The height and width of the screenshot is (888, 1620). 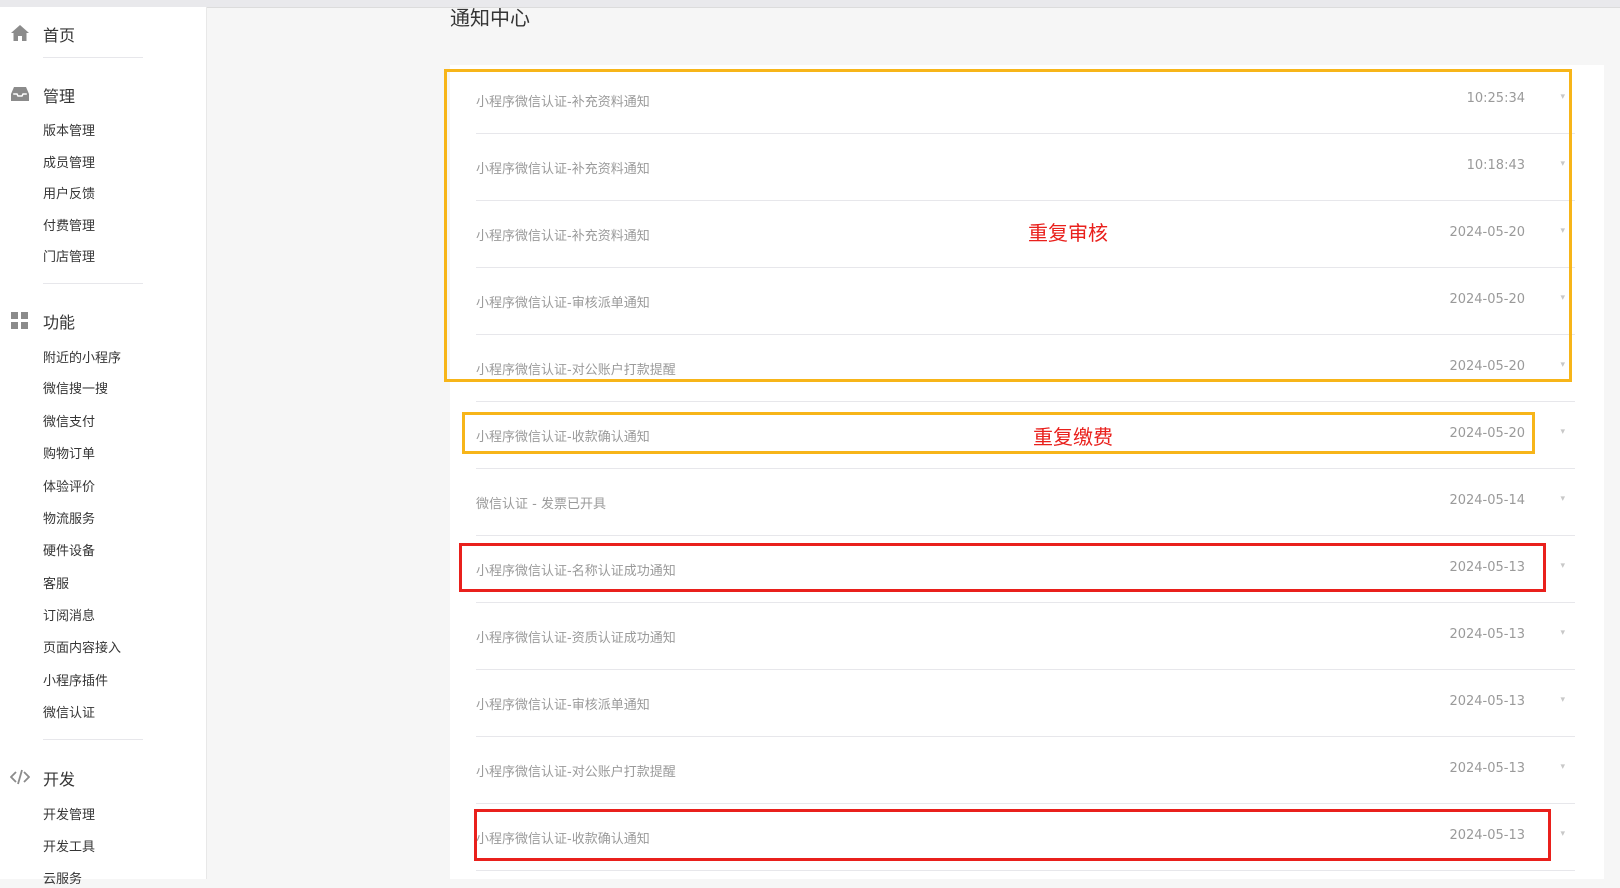 What do you see at coordinates (20, 320) in the screenshot?
I see `grid-icon` at bounding box center [20, 320].